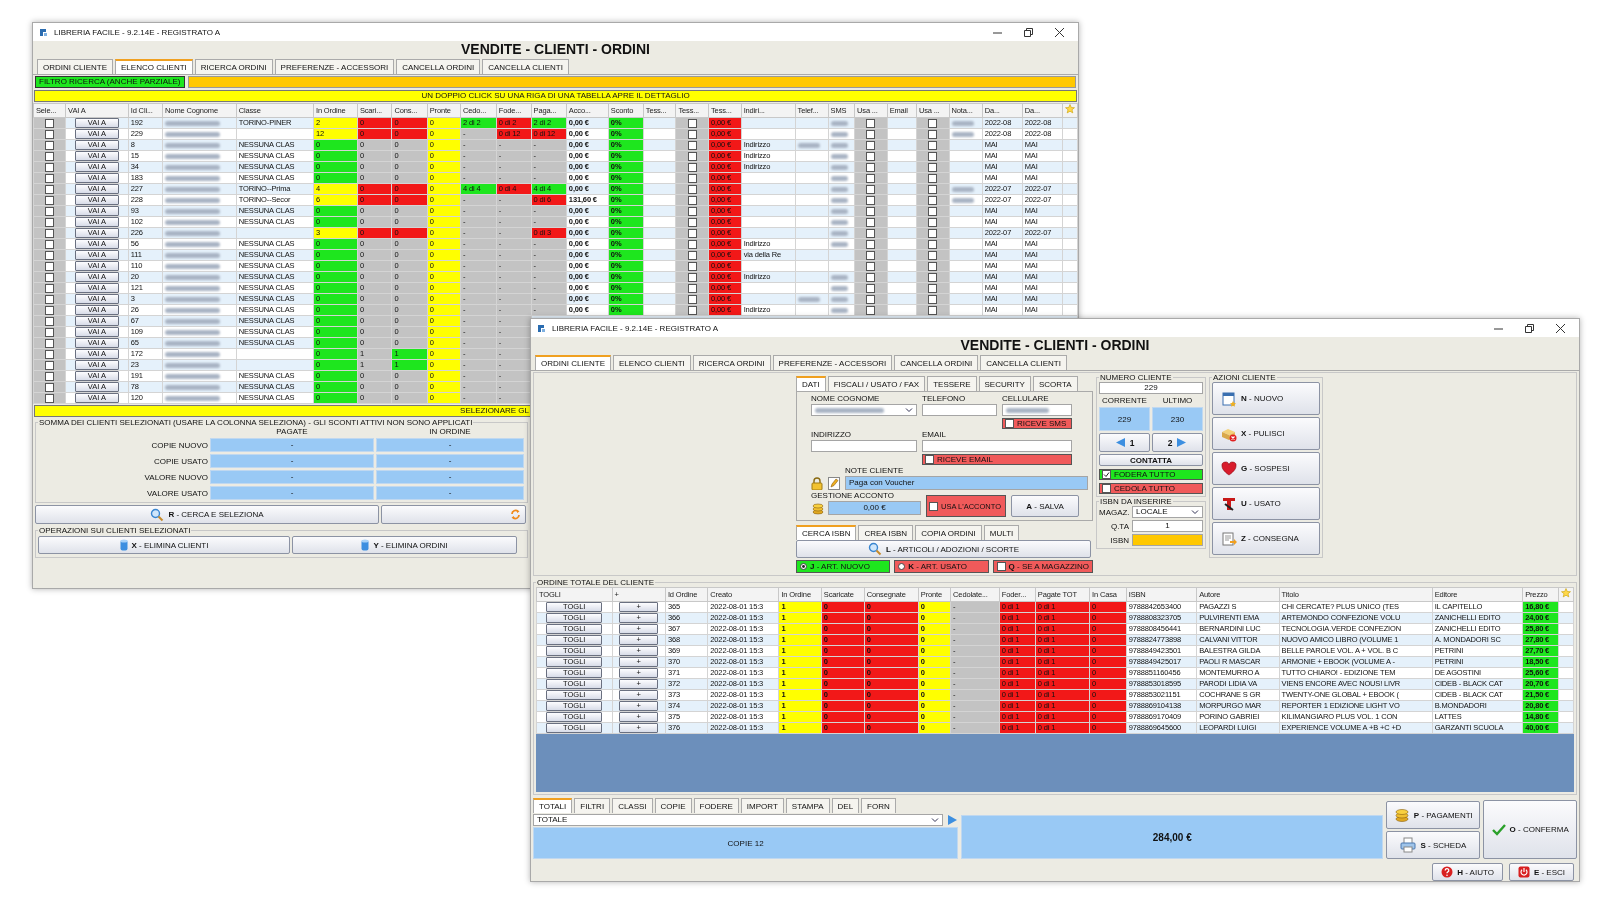  Describe the element at coordinates (1037, 410) in the screenshot. I see `mobile-field` at that location.